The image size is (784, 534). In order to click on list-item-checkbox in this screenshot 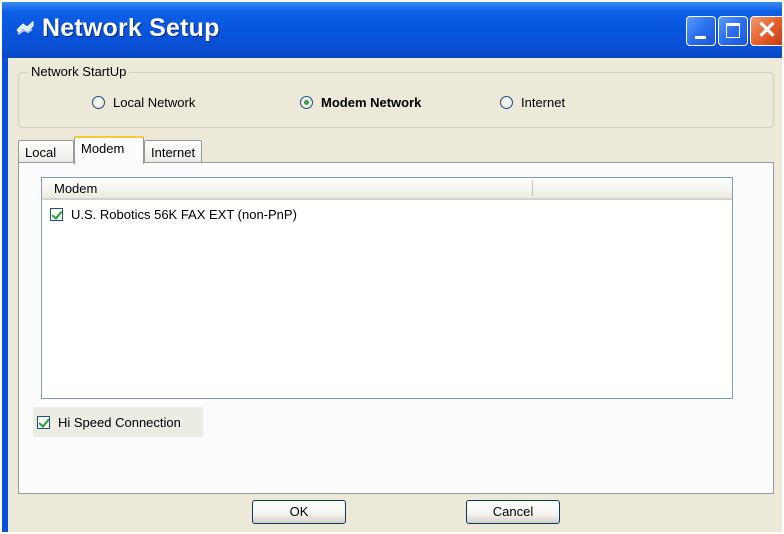, I will do `click(56, 214)`.